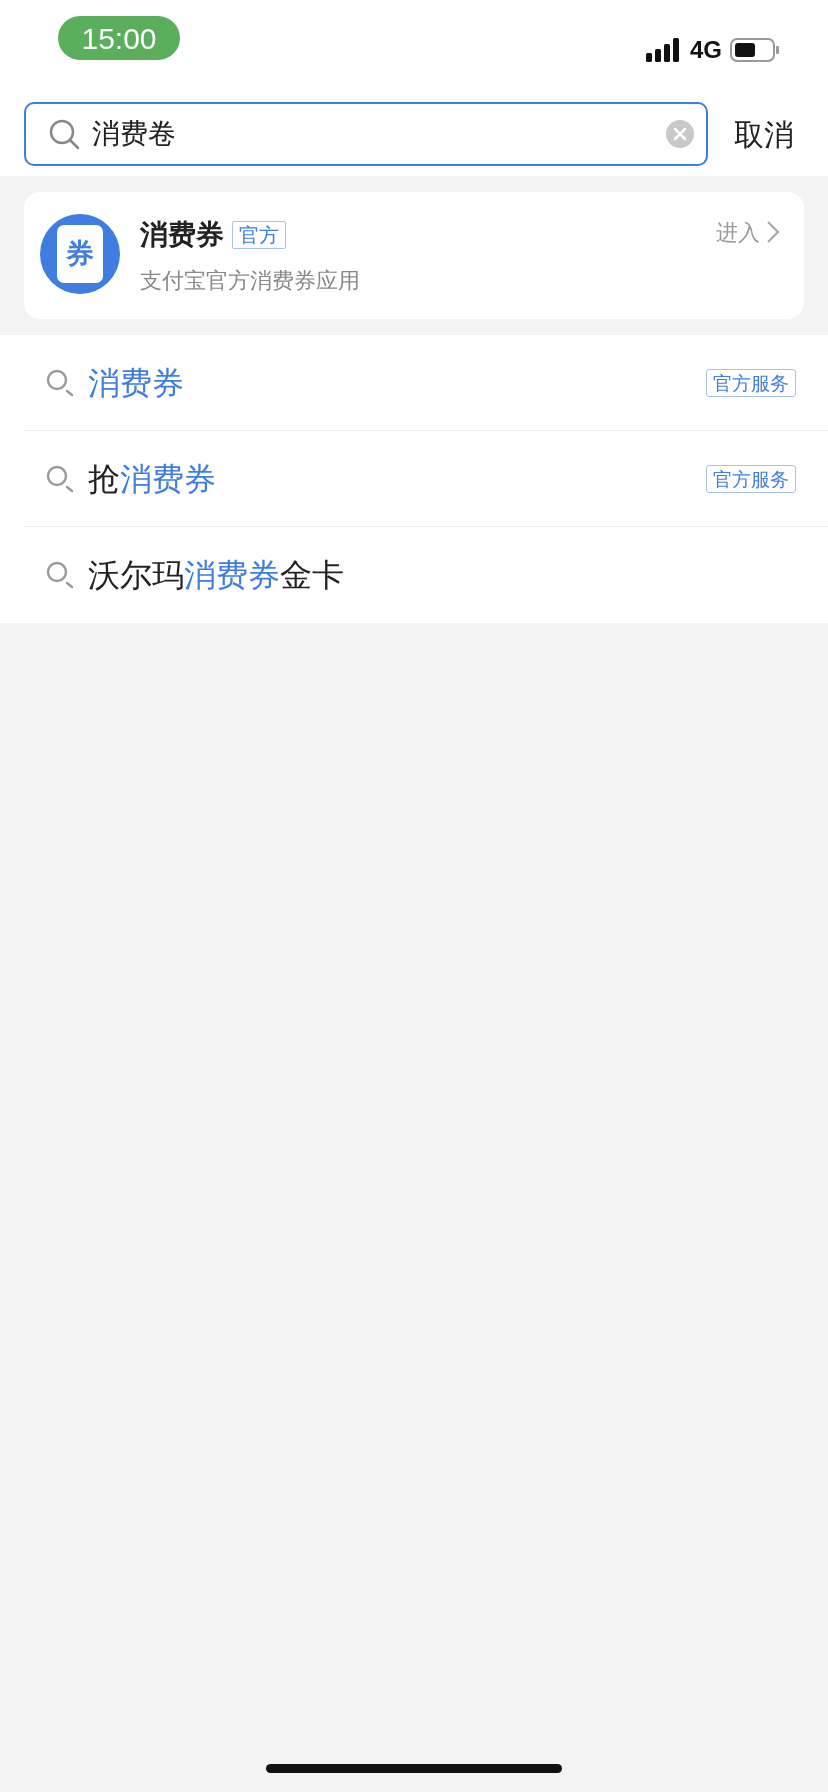  I want to click on network-label: 4G, so click(706, 50).